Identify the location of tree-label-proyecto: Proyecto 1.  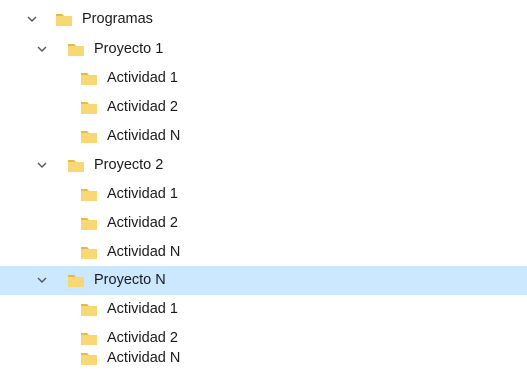
(129, 49).